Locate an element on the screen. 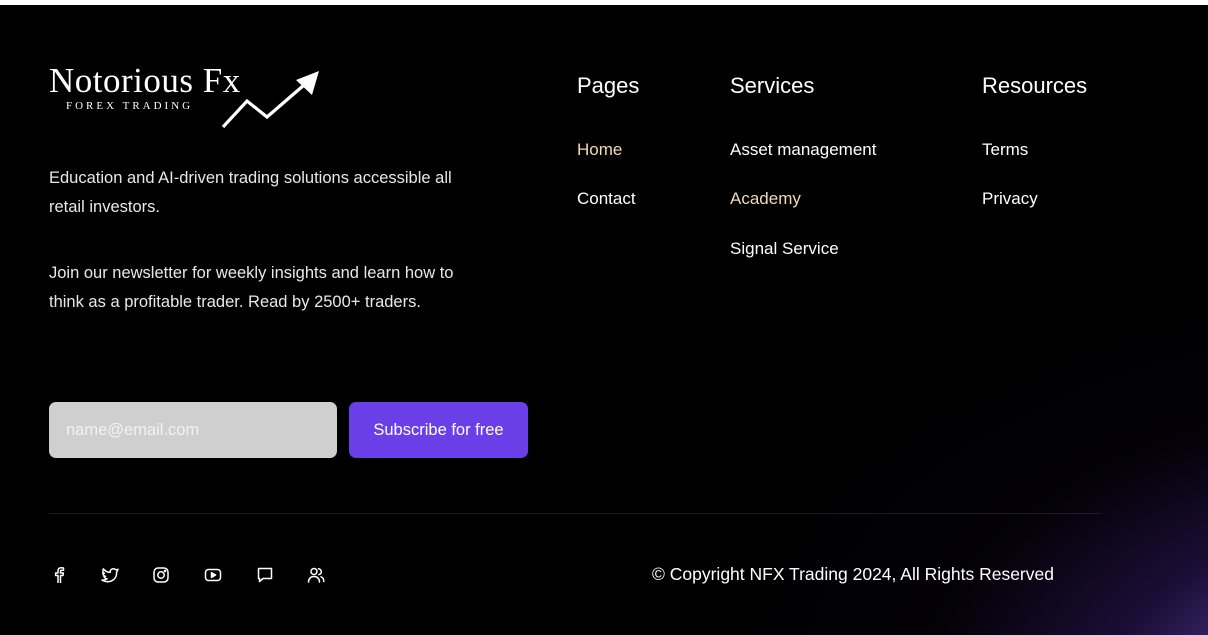  nav-link-signal-service: Signal Service is located at coordinates (784, 249).